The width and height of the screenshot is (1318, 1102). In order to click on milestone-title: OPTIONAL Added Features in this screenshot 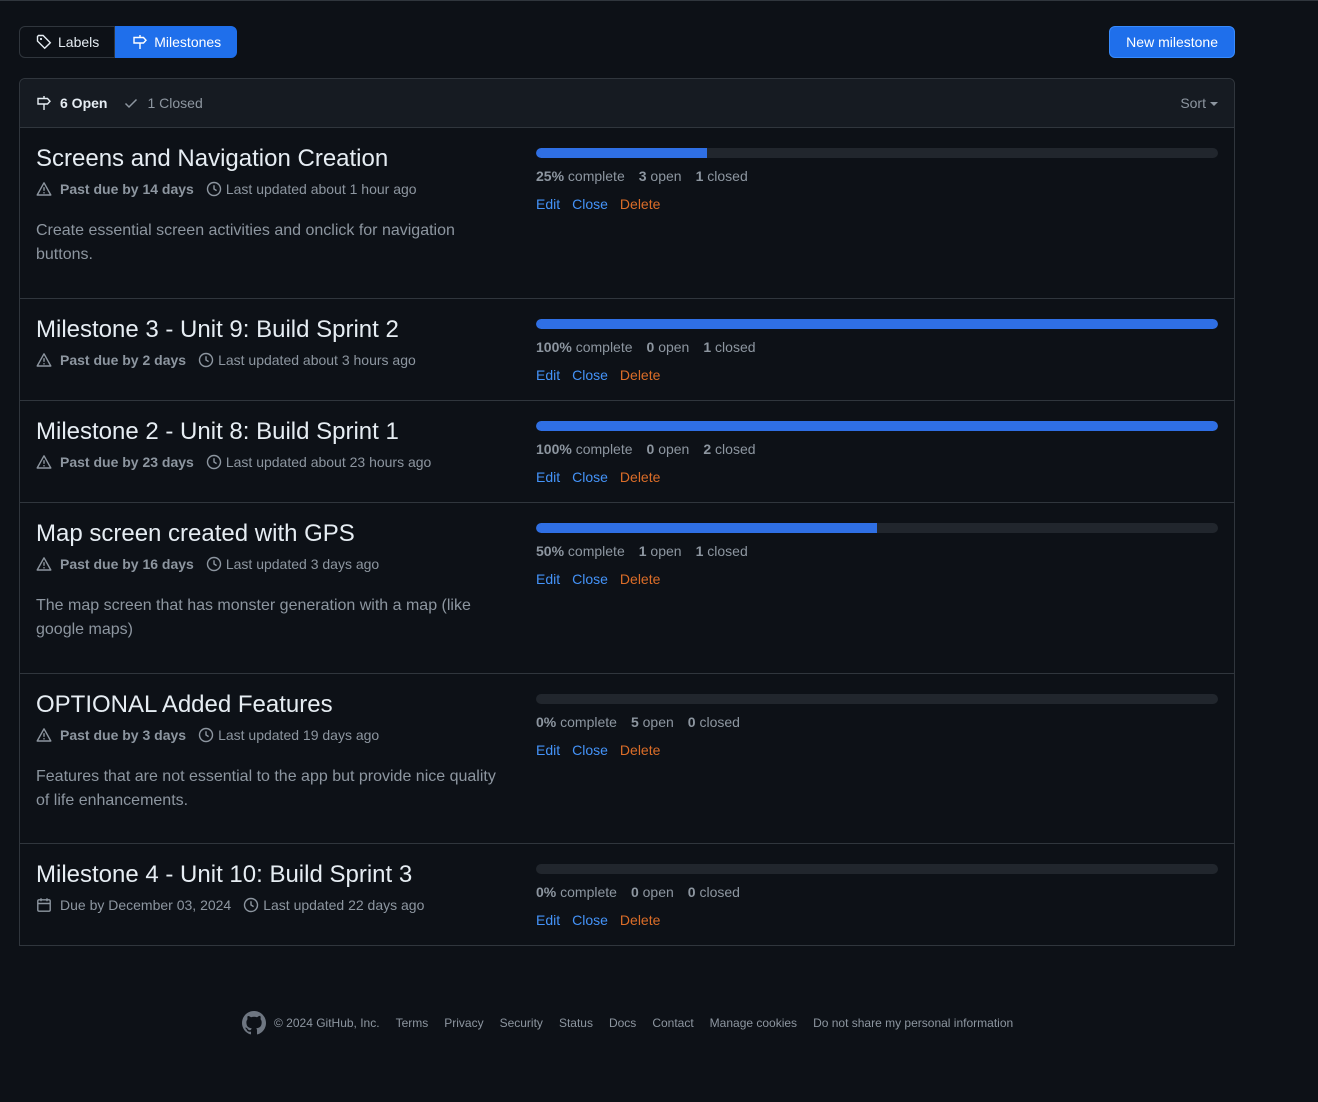, I will do `click(184, 705)`.